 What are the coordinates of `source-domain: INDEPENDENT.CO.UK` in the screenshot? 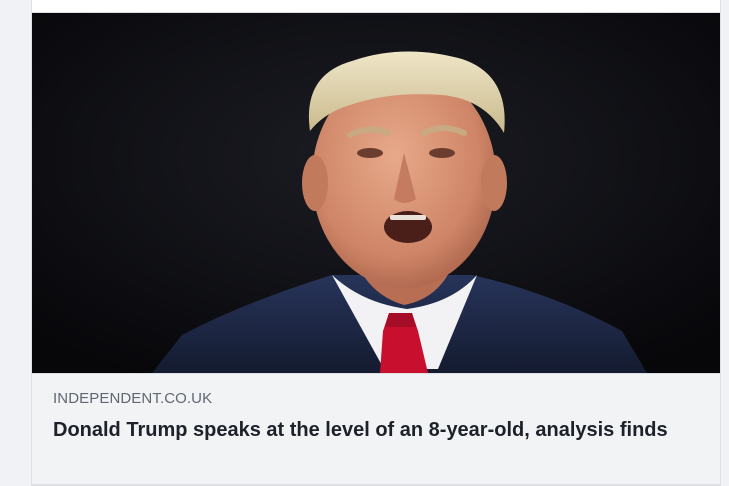 It's located at (133, 398).